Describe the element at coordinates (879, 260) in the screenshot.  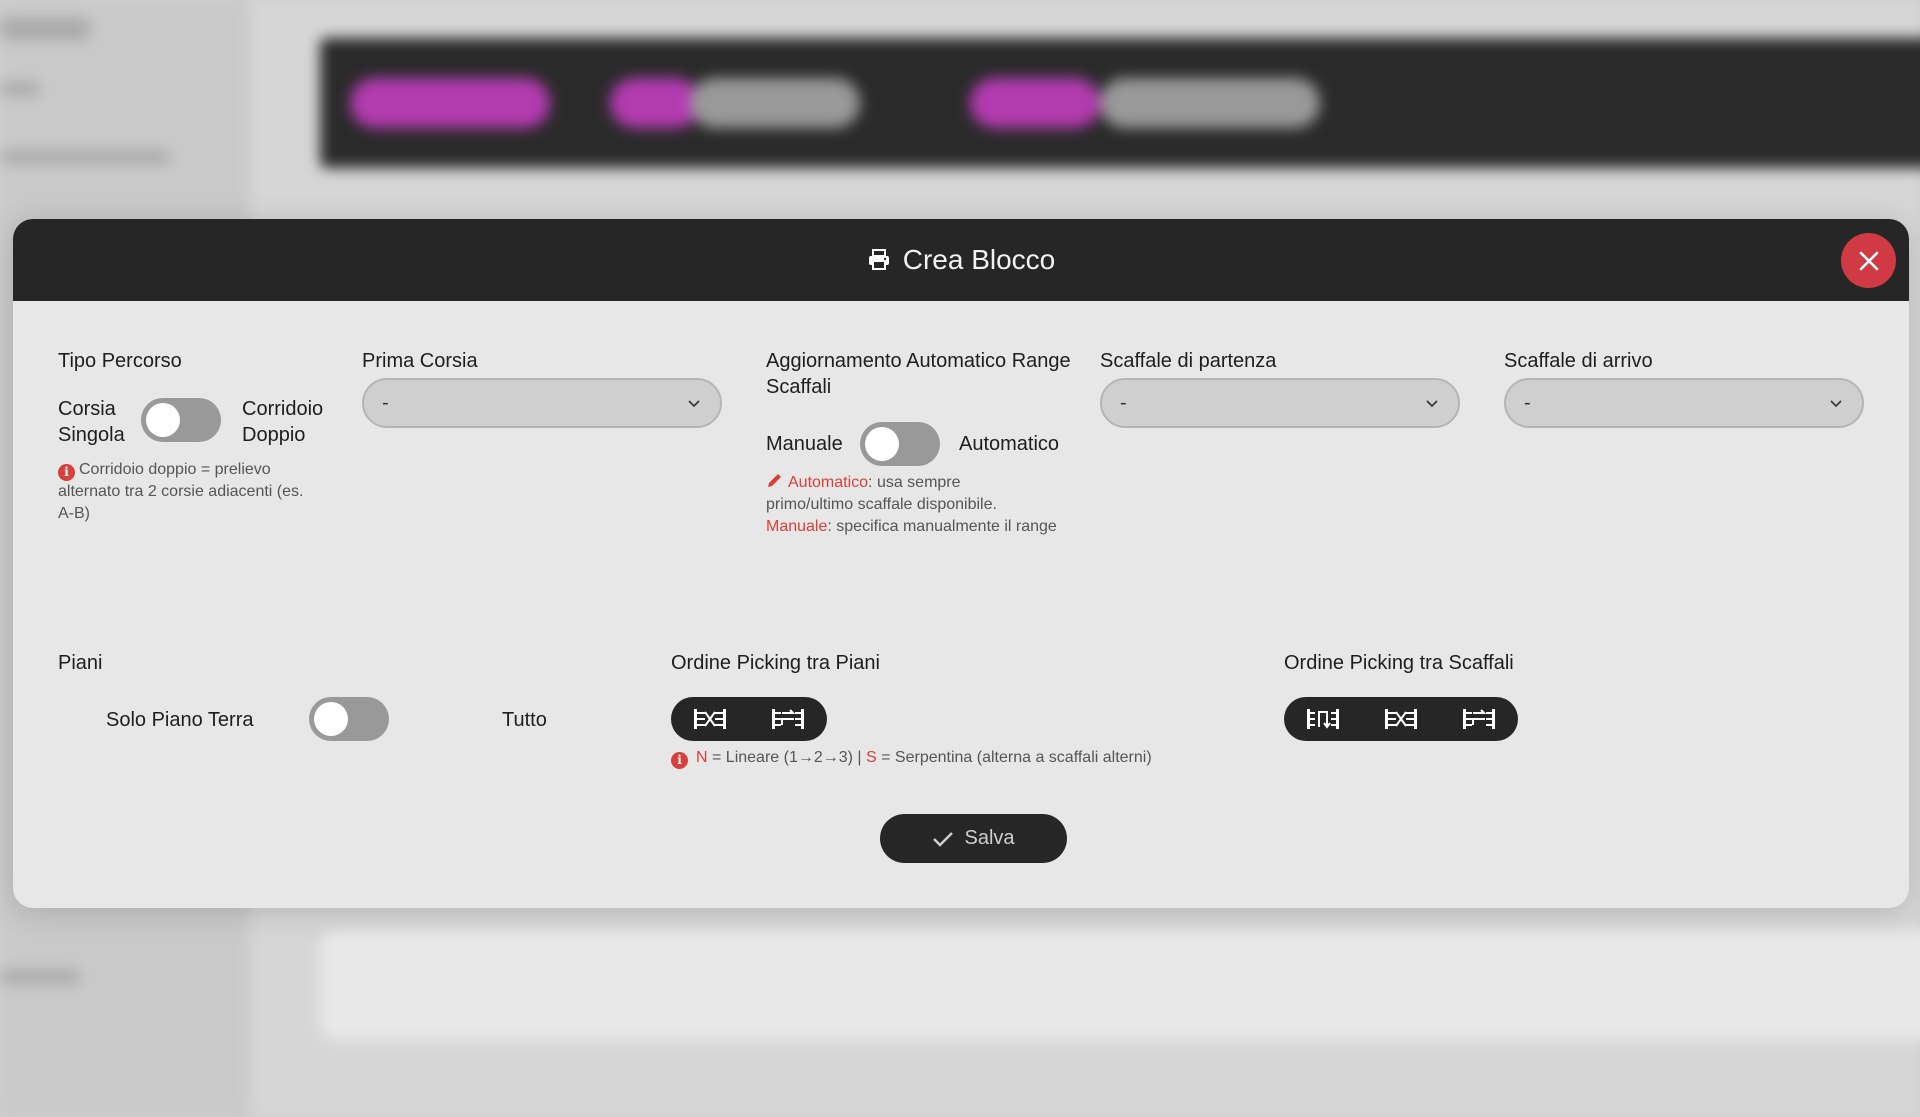
I see `printer-icon` at that location.